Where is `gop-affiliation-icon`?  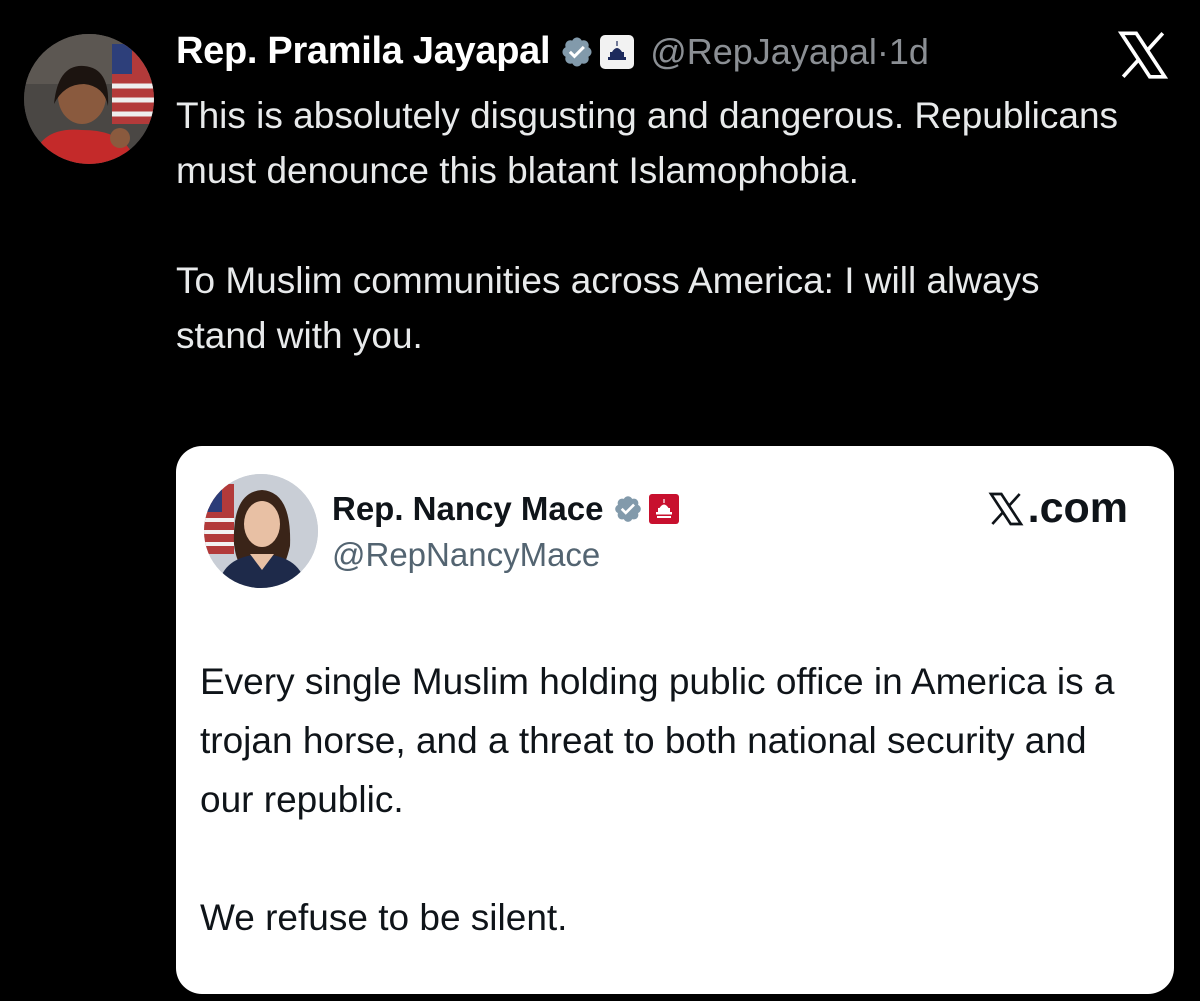 gop-affiliation-icon is located at coordinates (664, 509).